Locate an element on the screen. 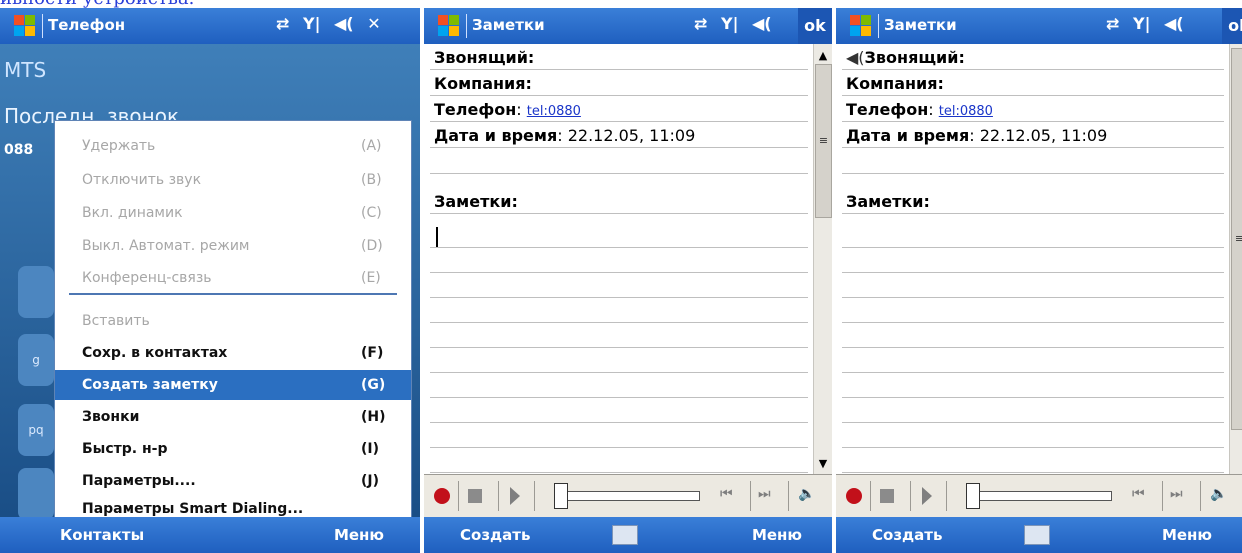  window-title: Заметки is located at coordinates (920, 25).